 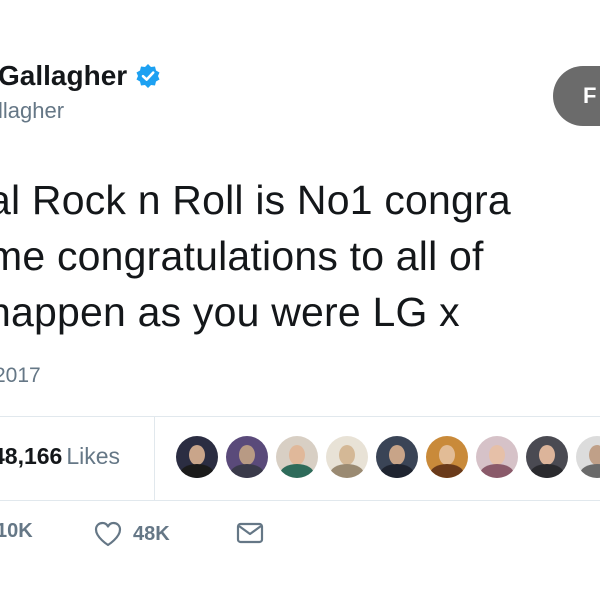 What do you see at coordinates (108, 534) in the screenshot?
I see `heart-icon` at bounding box center [108, 534].